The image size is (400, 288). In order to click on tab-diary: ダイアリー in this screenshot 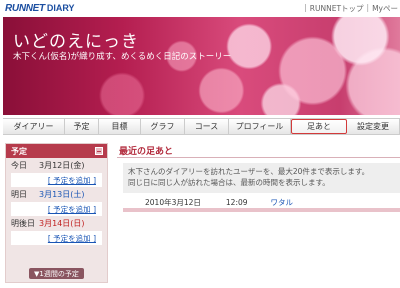, I will do `click(34, 126)`.